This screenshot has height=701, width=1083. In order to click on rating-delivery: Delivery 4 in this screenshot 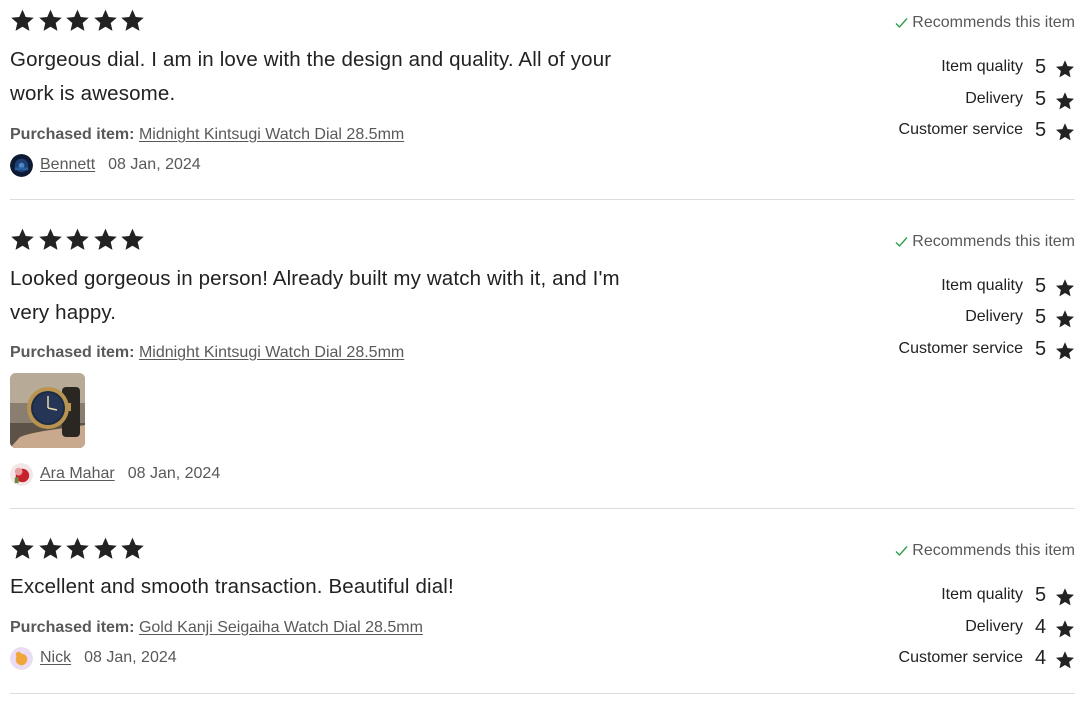, I will do `click(1020, 627)`.